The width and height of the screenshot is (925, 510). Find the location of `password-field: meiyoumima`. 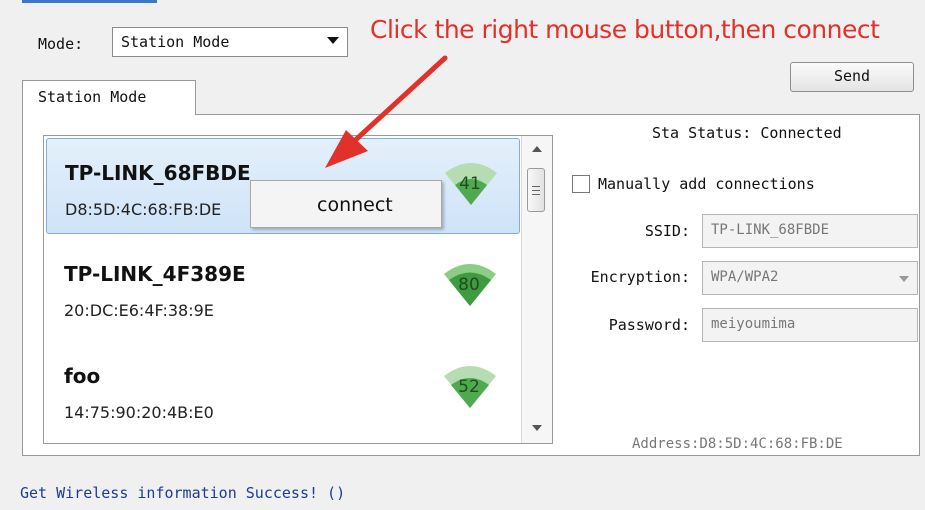

password-field: meiyoumima is located at coordinates (810, 325).